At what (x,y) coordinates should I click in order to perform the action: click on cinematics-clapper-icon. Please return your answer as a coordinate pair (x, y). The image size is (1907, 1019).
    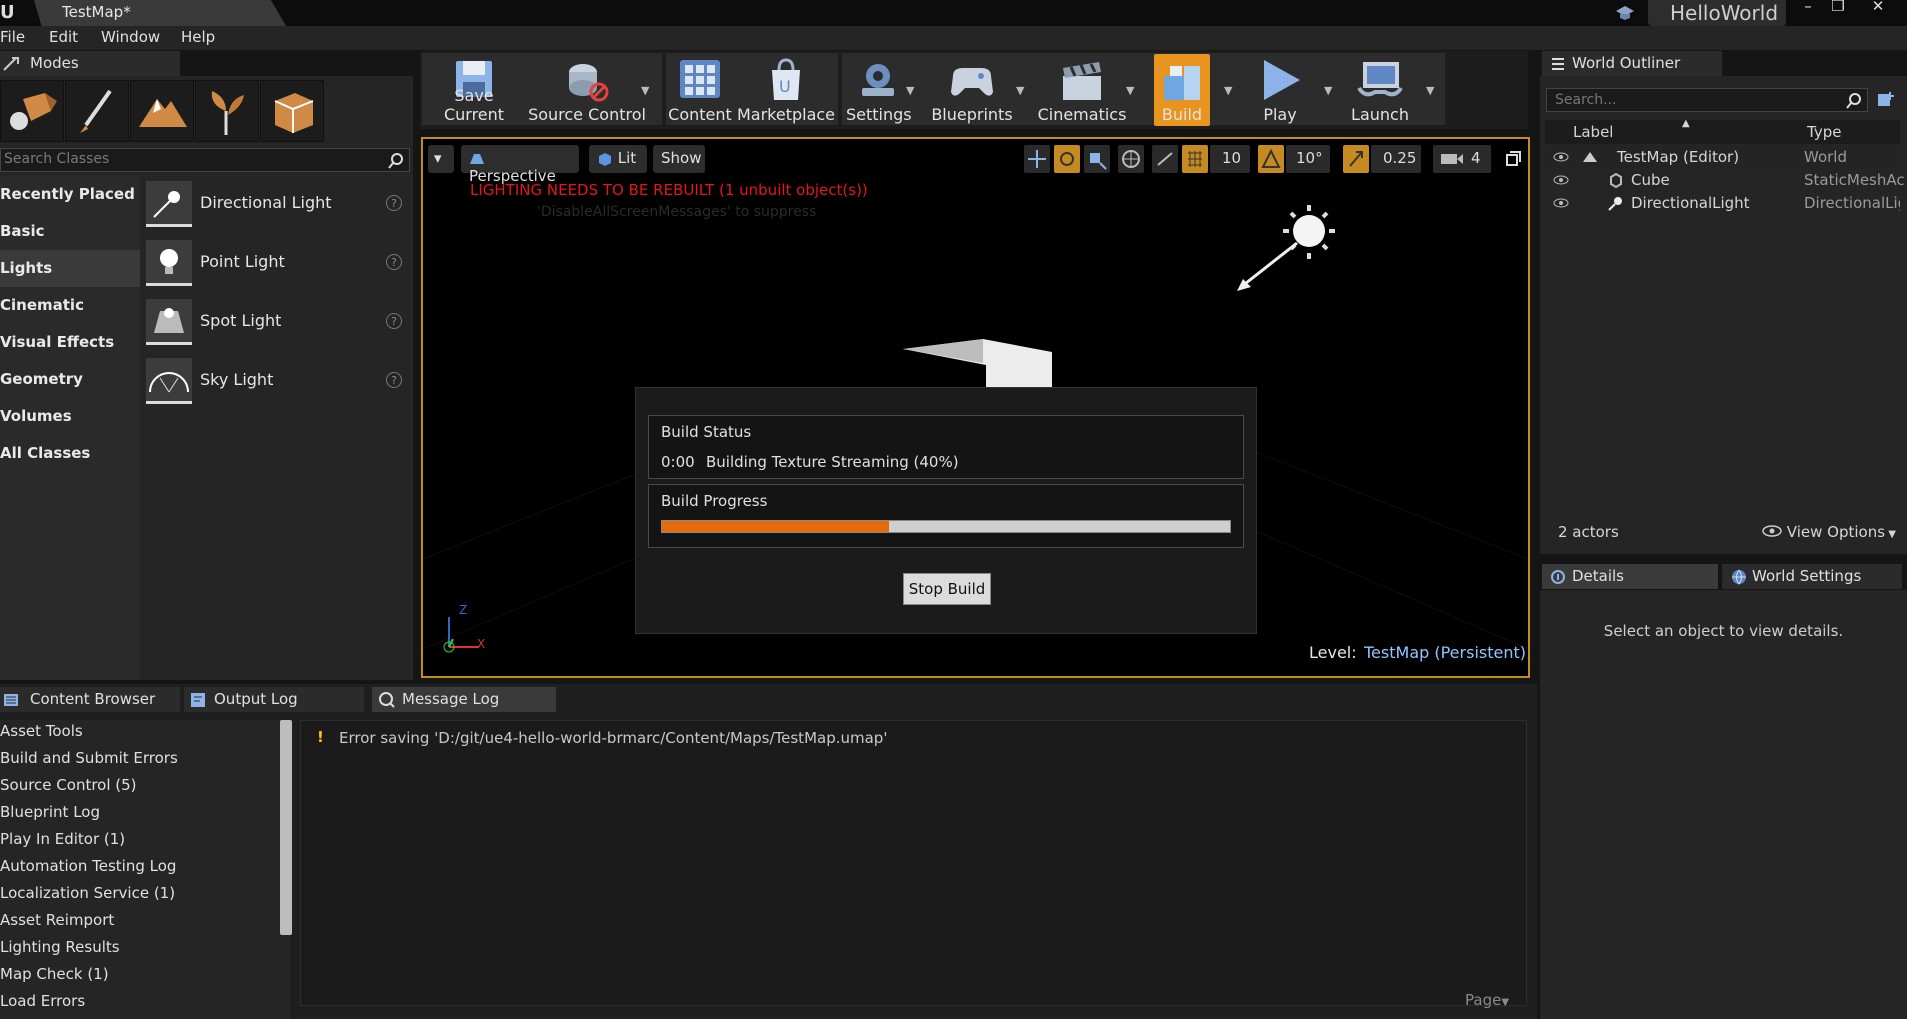
    Looking at the image, I should click on (1082, 81).